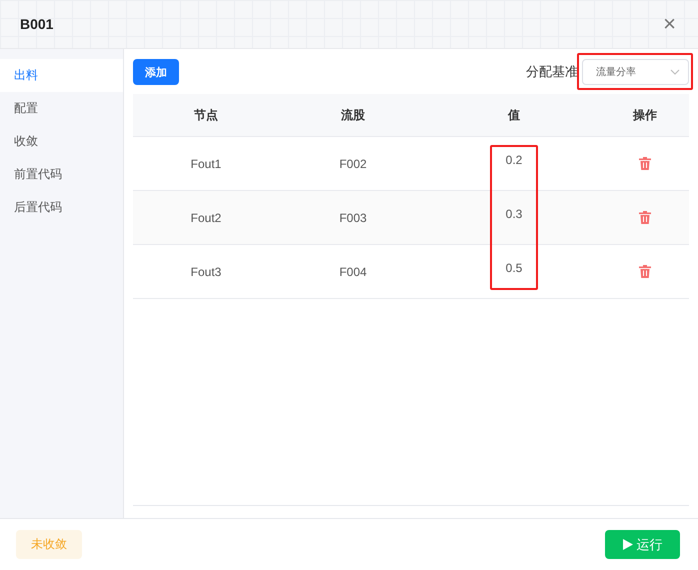 This screenshot has width=698, height=570. Describe the element at coordinates (353, 115) in the screenshot. I see `column-header: 流股` at that location.